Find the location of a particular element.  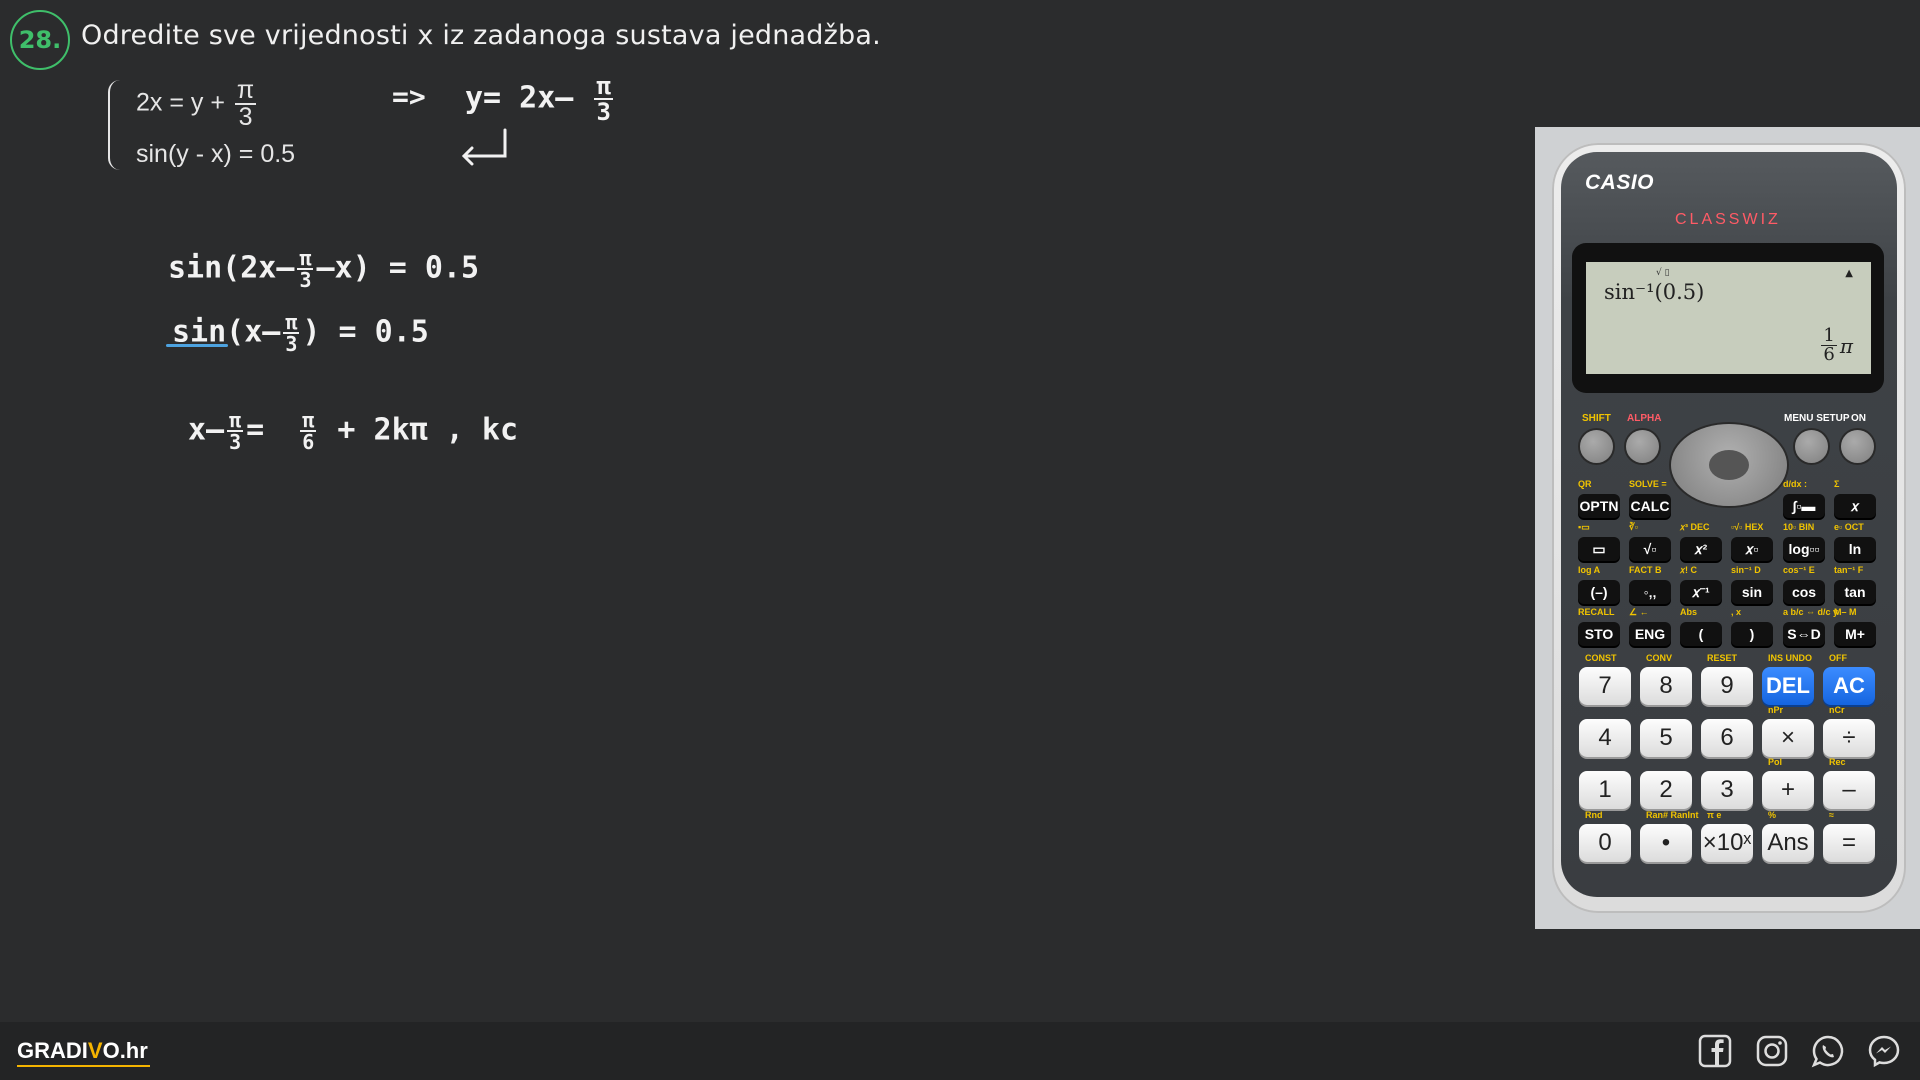

fn-key-sublabel: 𝑥³ DEC is located at coordinates (1695, 527).